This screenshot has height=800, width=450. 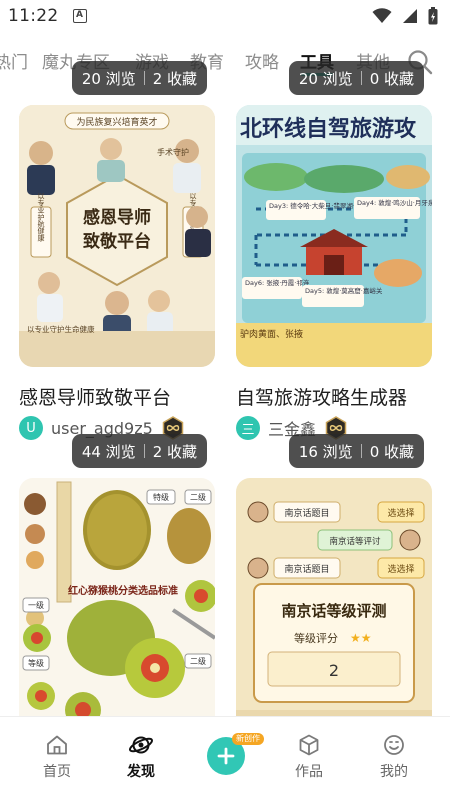 What do you see at coordinates (321, 396) in the screenshot?
I see `card-title: 自驾旅游攻略生成器` at bounding box center [321, 396].